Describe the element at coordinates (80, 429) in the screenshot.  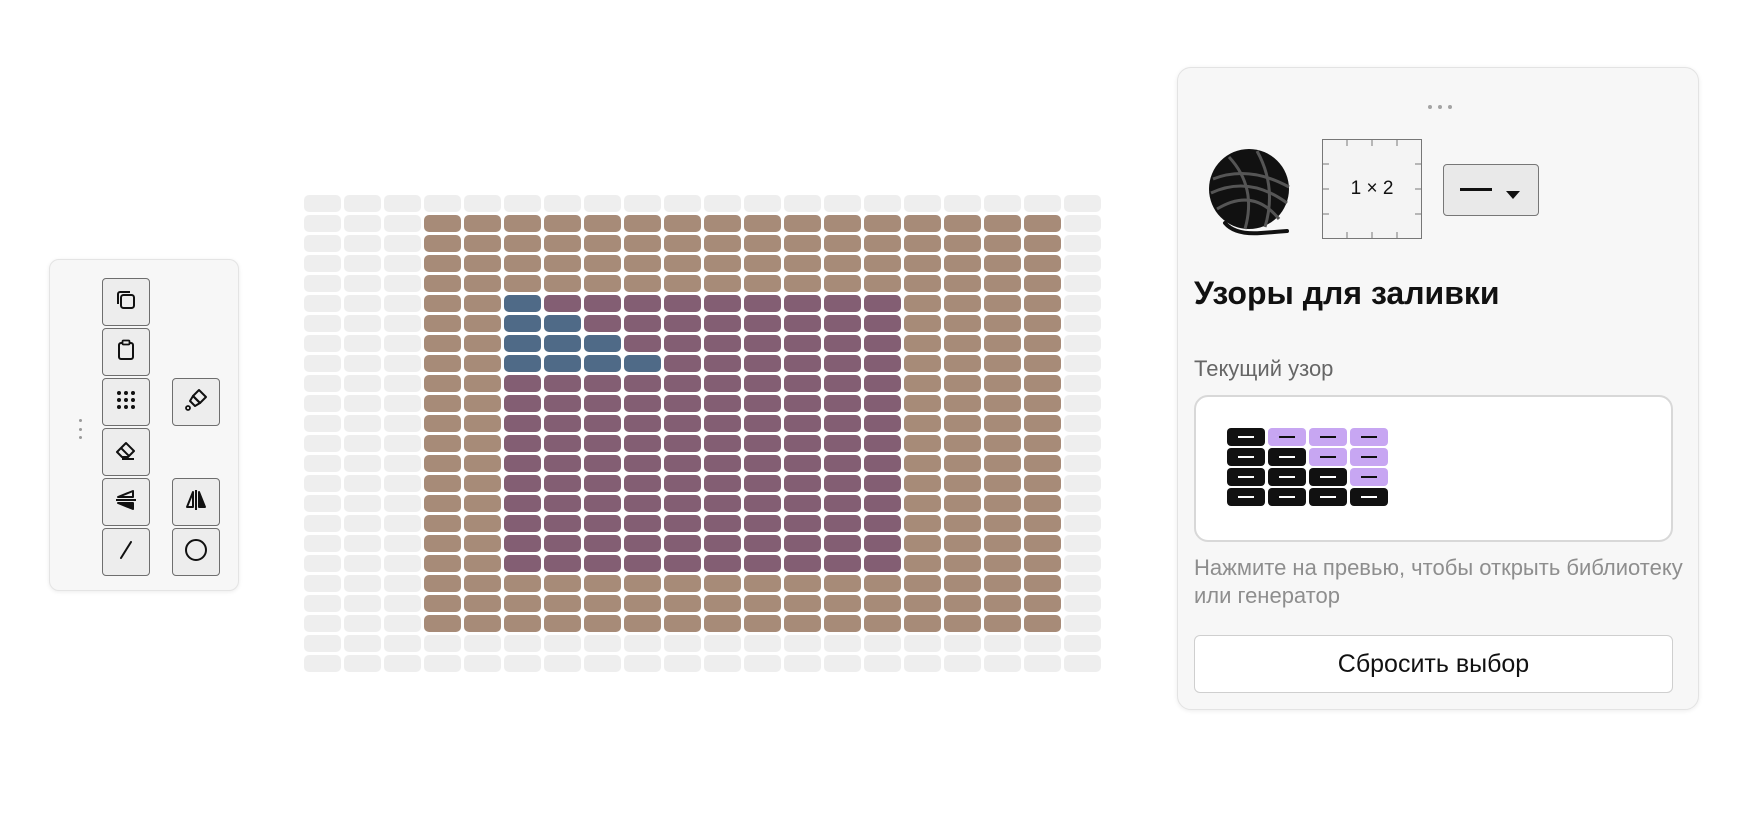
I see `drag-handle` at that location.